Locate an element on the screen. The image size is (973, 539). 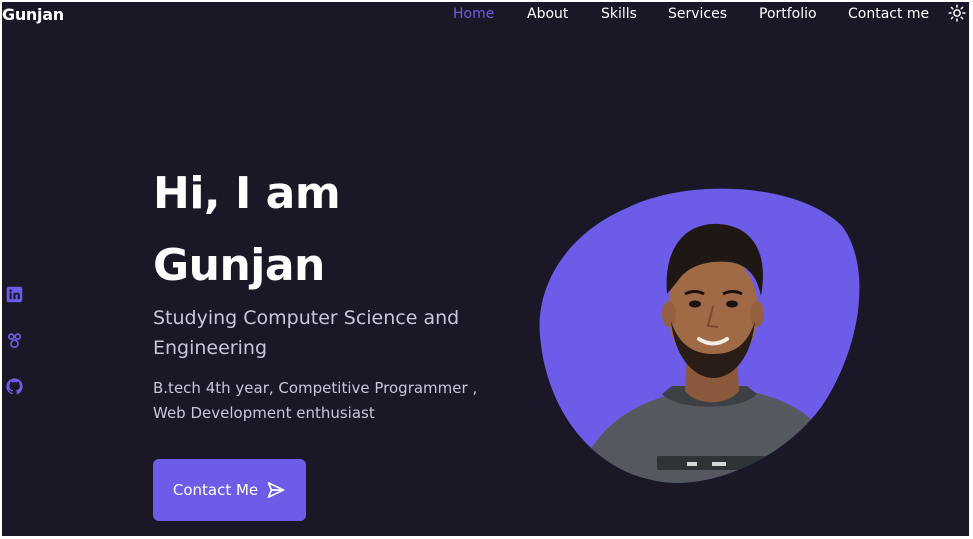
hero-name: Gunjan is located at coordinates (239, 265).